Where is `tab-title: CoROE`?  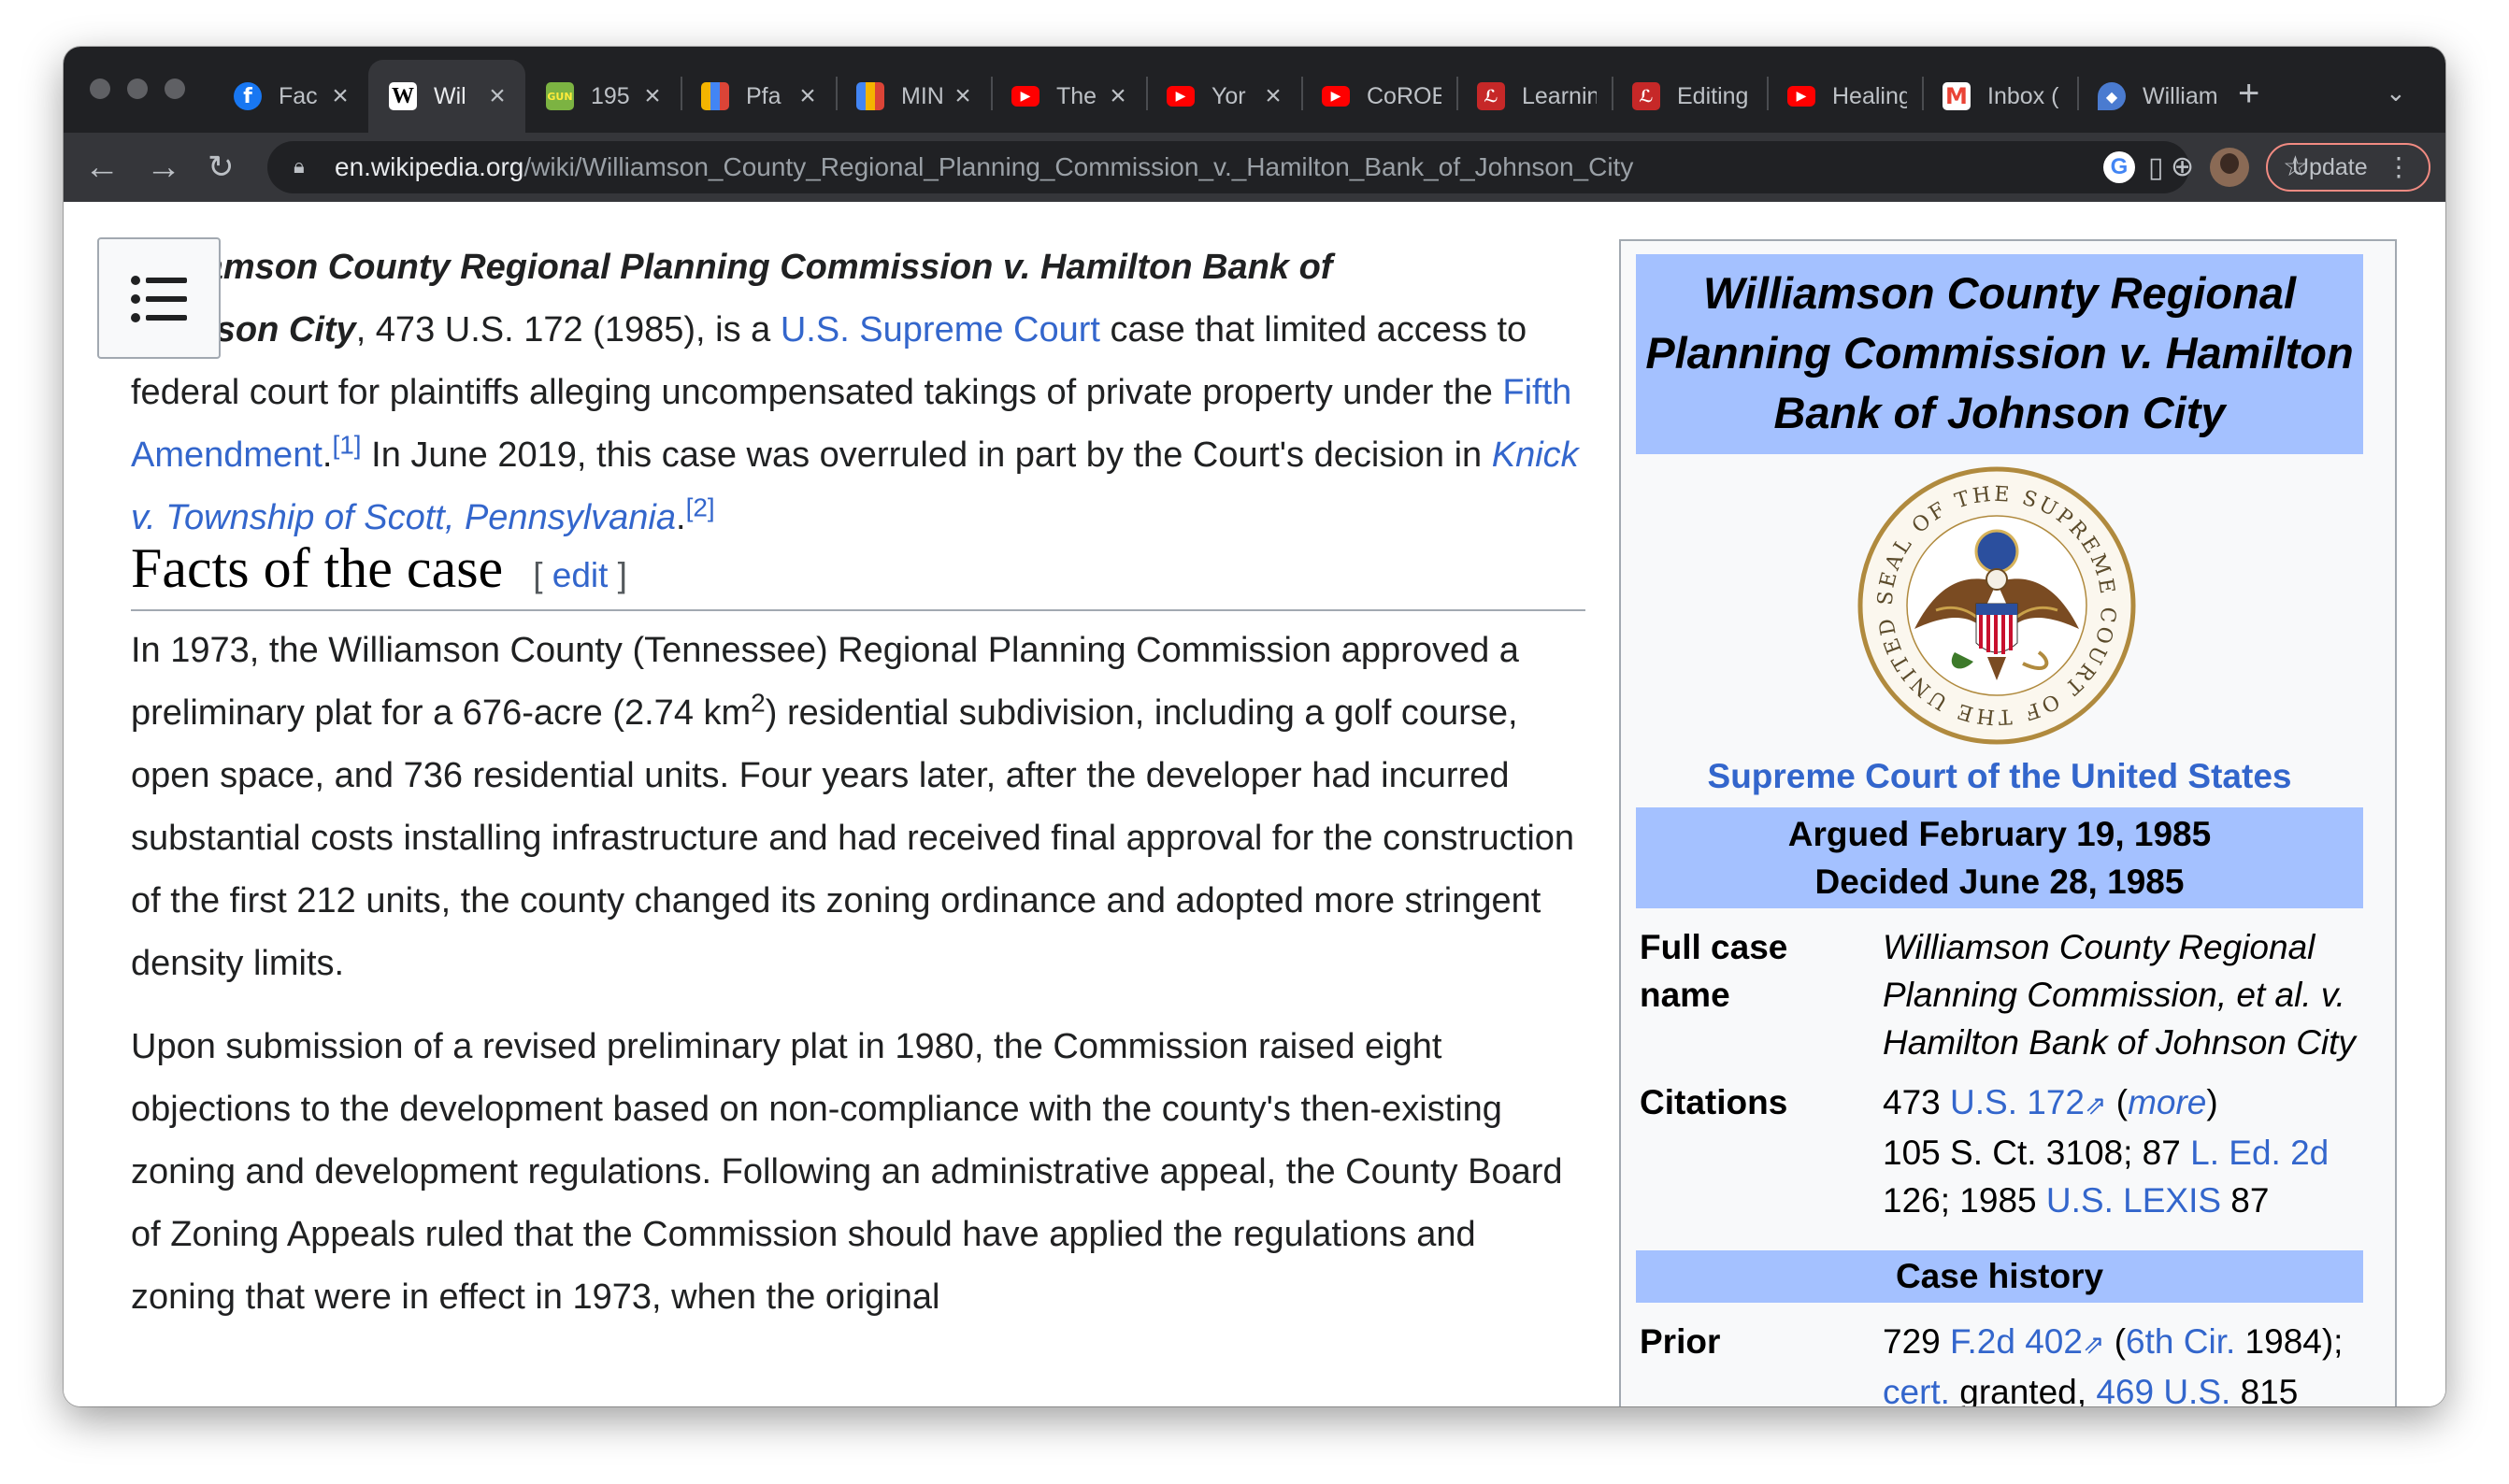
tab-title: CoROE is located at coordinates (1404, 95).